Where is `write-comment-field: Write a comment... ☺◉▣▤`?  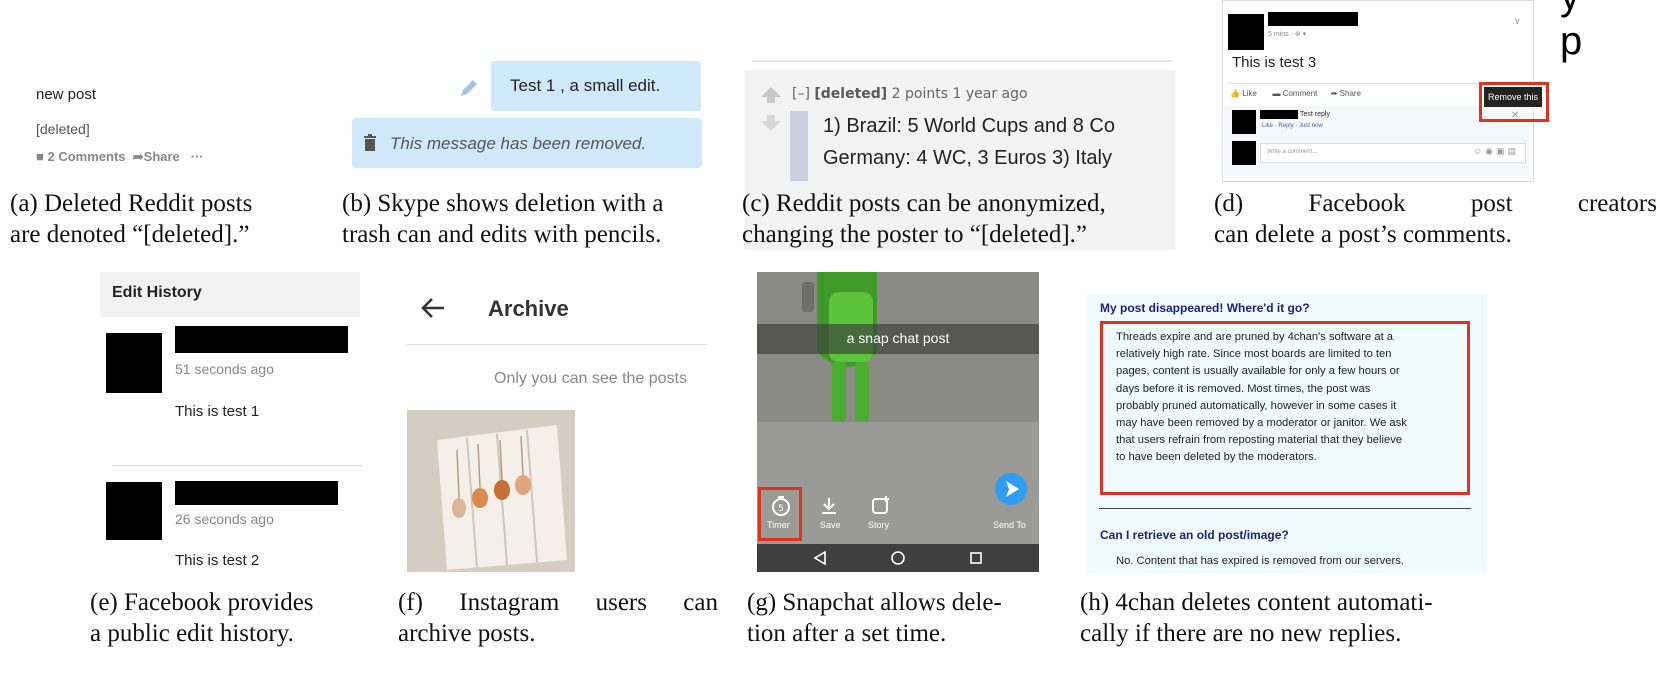 write-comment-field: Write a comment... ☺◉▣▤ is located at coordinates (1393, 153).